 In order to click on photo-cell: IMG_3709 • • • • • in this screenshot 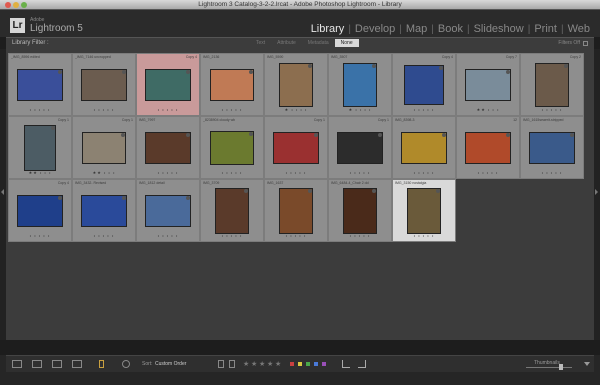, I will do `click(232, 210)`.